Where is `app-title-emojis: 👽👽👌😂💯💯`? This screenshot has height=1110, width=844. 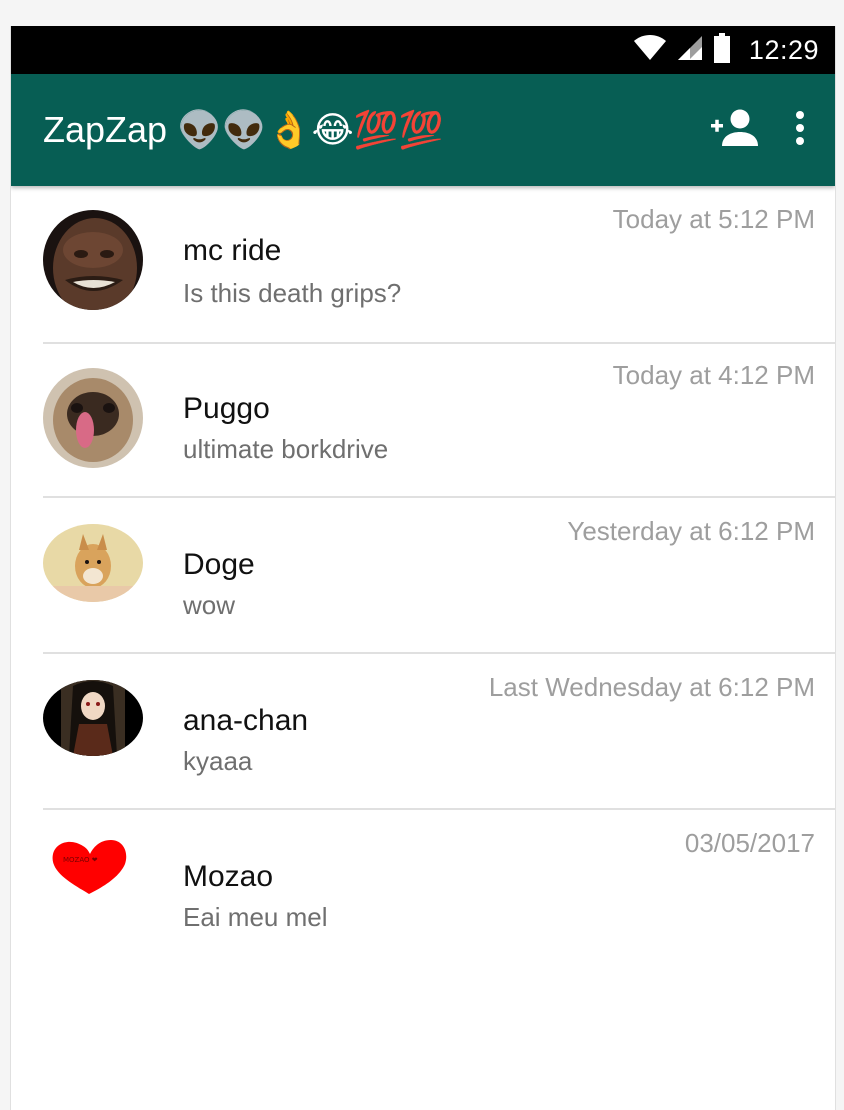
app-title-emojis: 👽👽👌😂💯💯 is located at coordinates (310, 130).